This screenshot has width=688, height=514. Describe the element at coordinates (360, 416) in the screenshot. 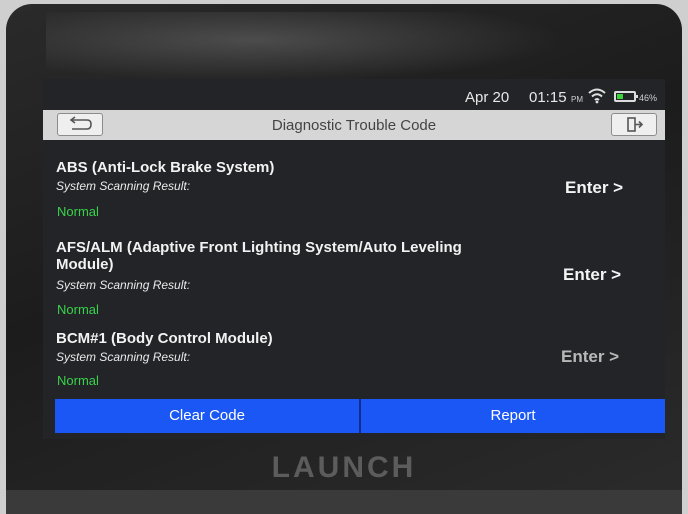

I see `action-bar: Clear Code Report` at that location.